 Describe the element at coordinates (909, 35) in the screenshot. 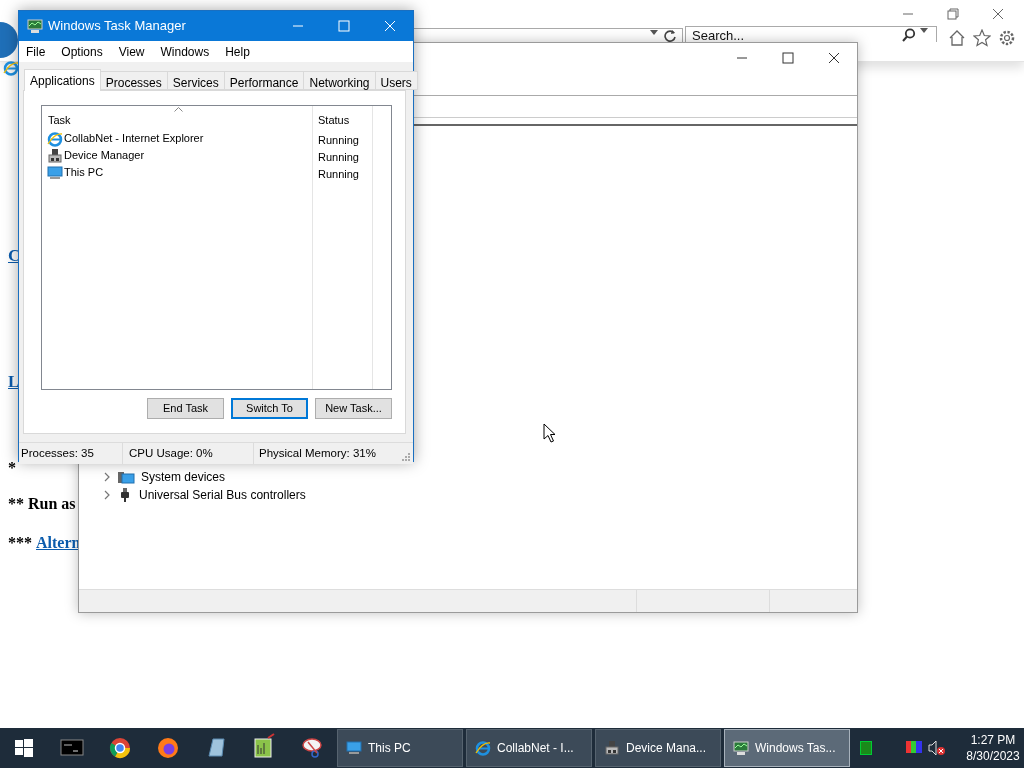

I see `search-icon` at that location.